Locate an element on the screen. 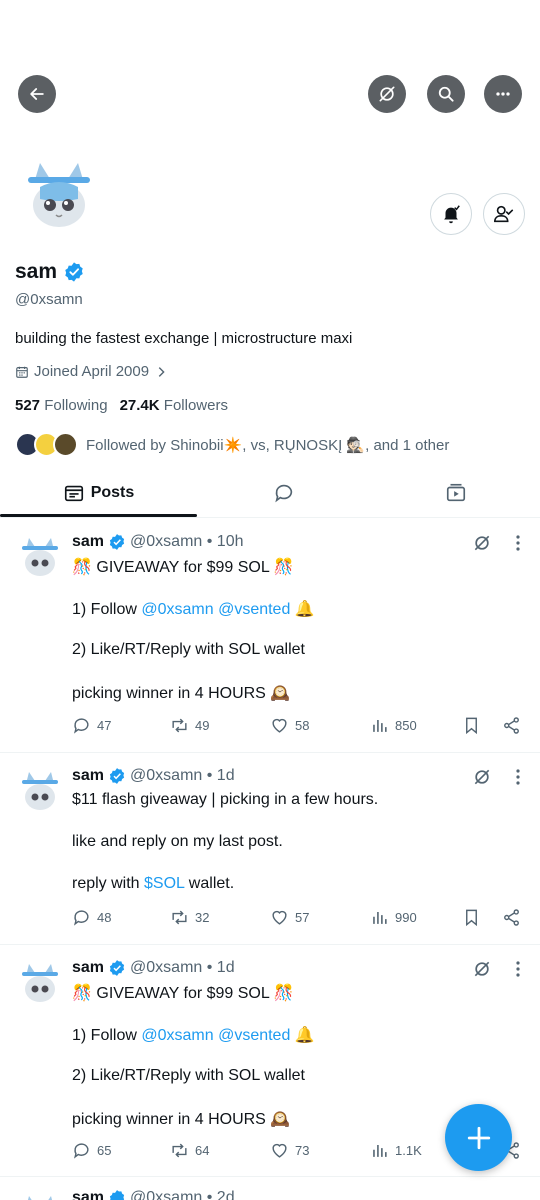 This screenshot has height=1200, width=540. tab-posts: Posts is located at coordinates (98, 493).